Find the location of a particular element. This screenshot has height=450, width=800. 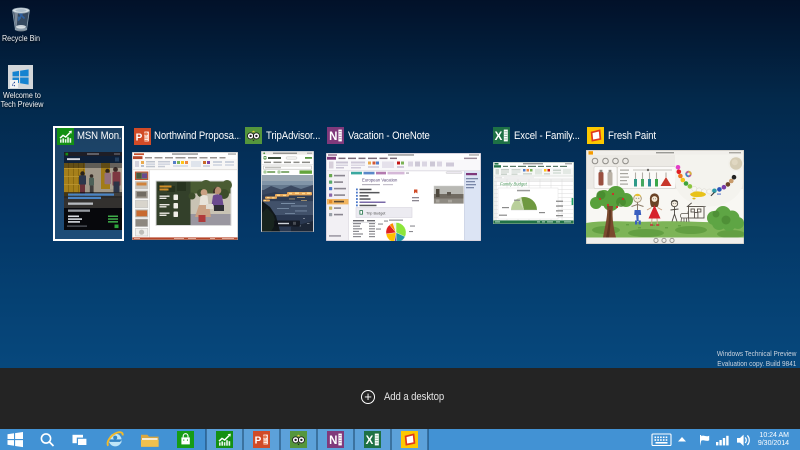

svg-text: Trip Budget is located at coordinates (376, 214).